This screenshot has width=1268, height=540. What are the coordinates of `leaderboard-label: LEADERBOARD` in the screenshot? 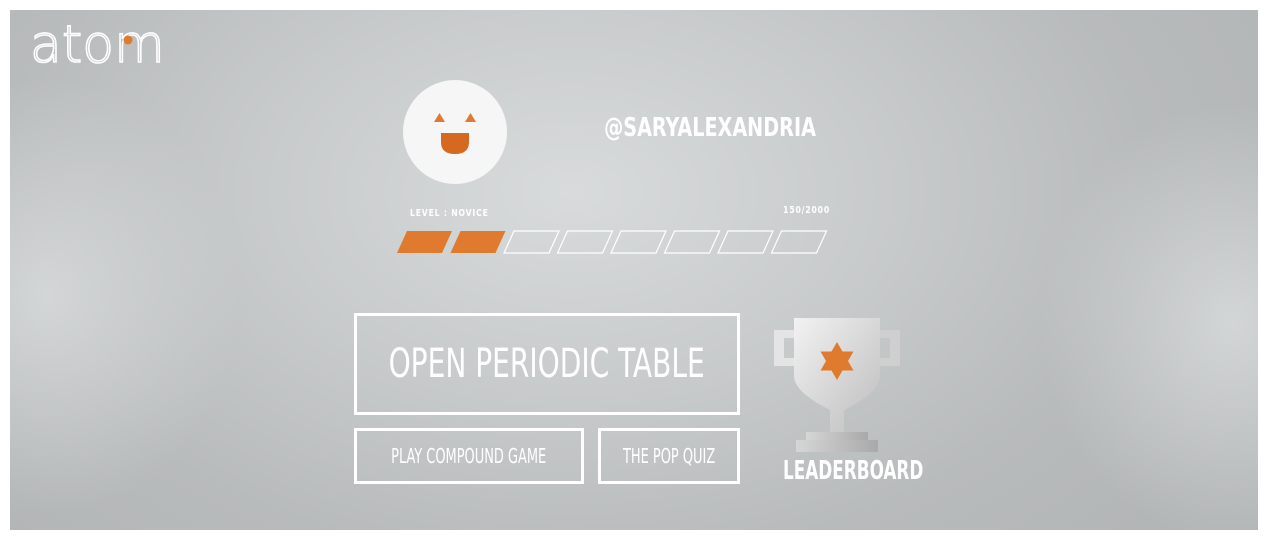 It's located at (853, 471).